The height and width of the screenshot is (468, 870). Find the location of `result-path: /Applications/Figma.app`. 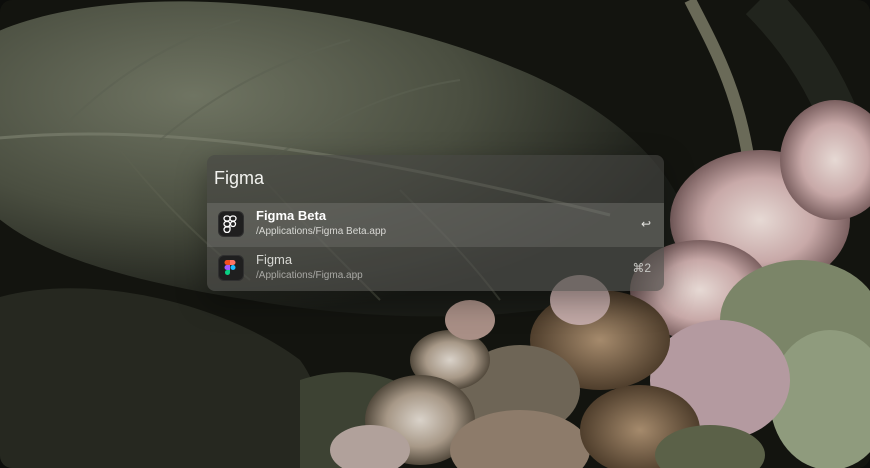

result-path: /Applications/Figma.app is located at coordinates (309, 275).